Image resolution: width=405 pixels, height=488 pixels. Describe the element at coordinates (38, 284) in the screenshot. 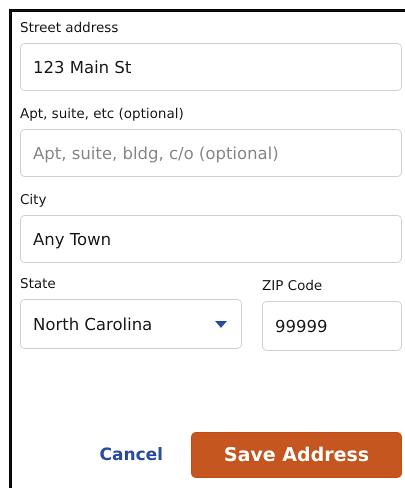

I see `field-label: State` at that location.